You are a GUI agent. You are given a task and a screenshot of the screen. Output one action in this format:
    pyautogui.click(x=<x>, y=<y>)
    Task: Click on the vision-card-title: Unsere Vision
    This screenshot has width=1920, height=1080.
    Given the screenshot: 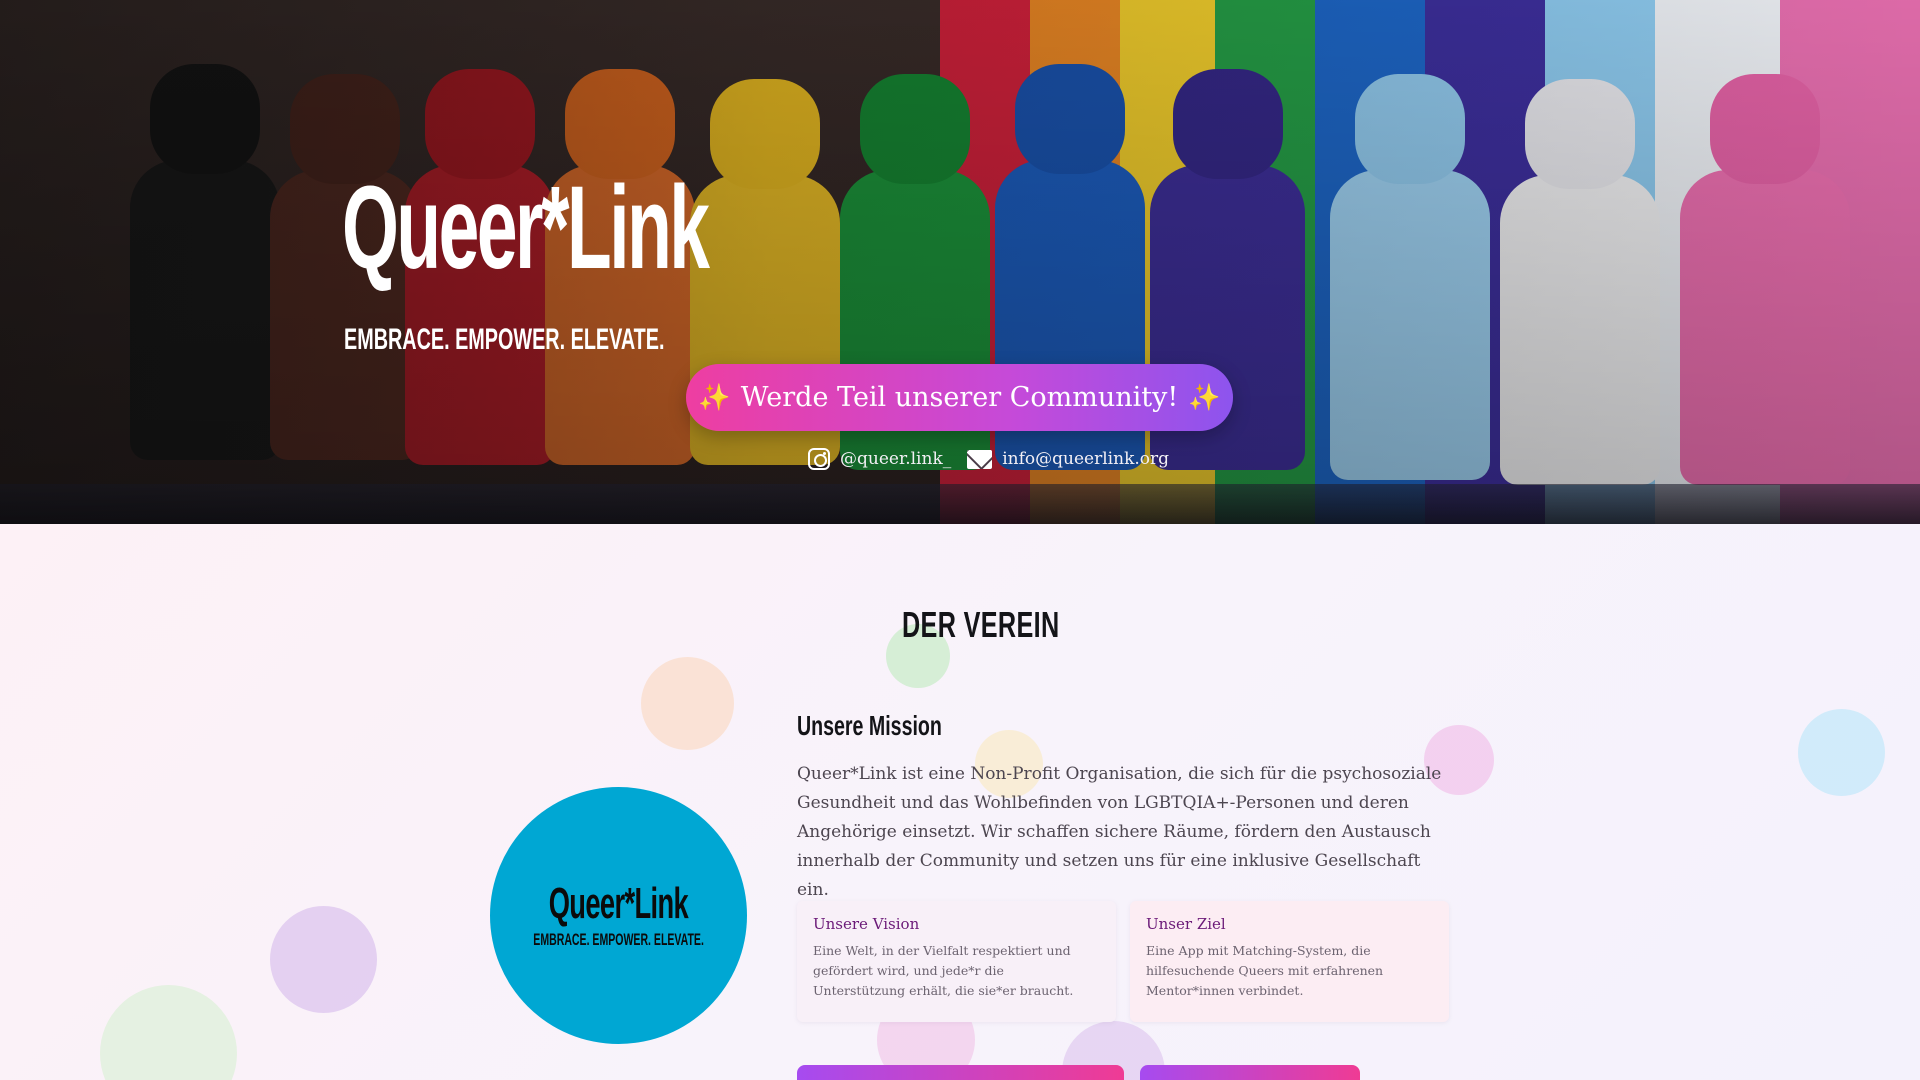 What is the action you would take?
    pyautogui.click(x=866, y=924)
    